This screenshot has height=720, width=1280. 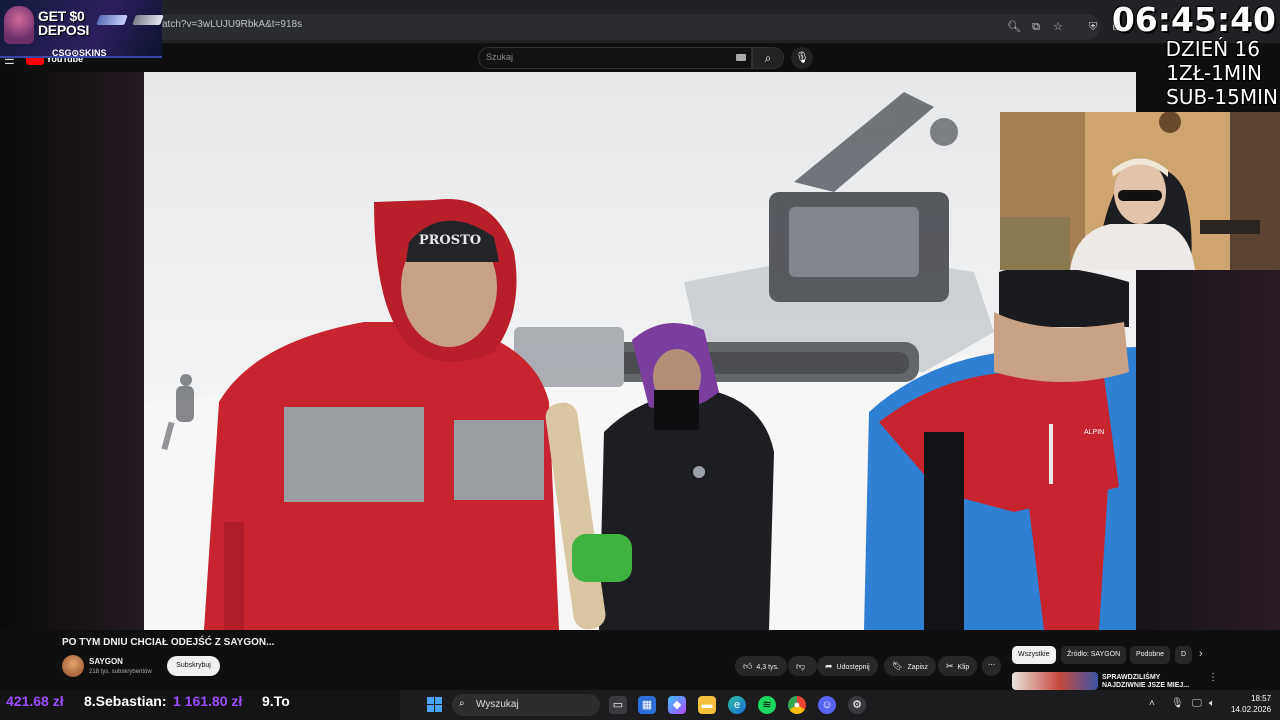 I want to click on zoom-icon: 🔍︎, so click(x=1014, y=27).